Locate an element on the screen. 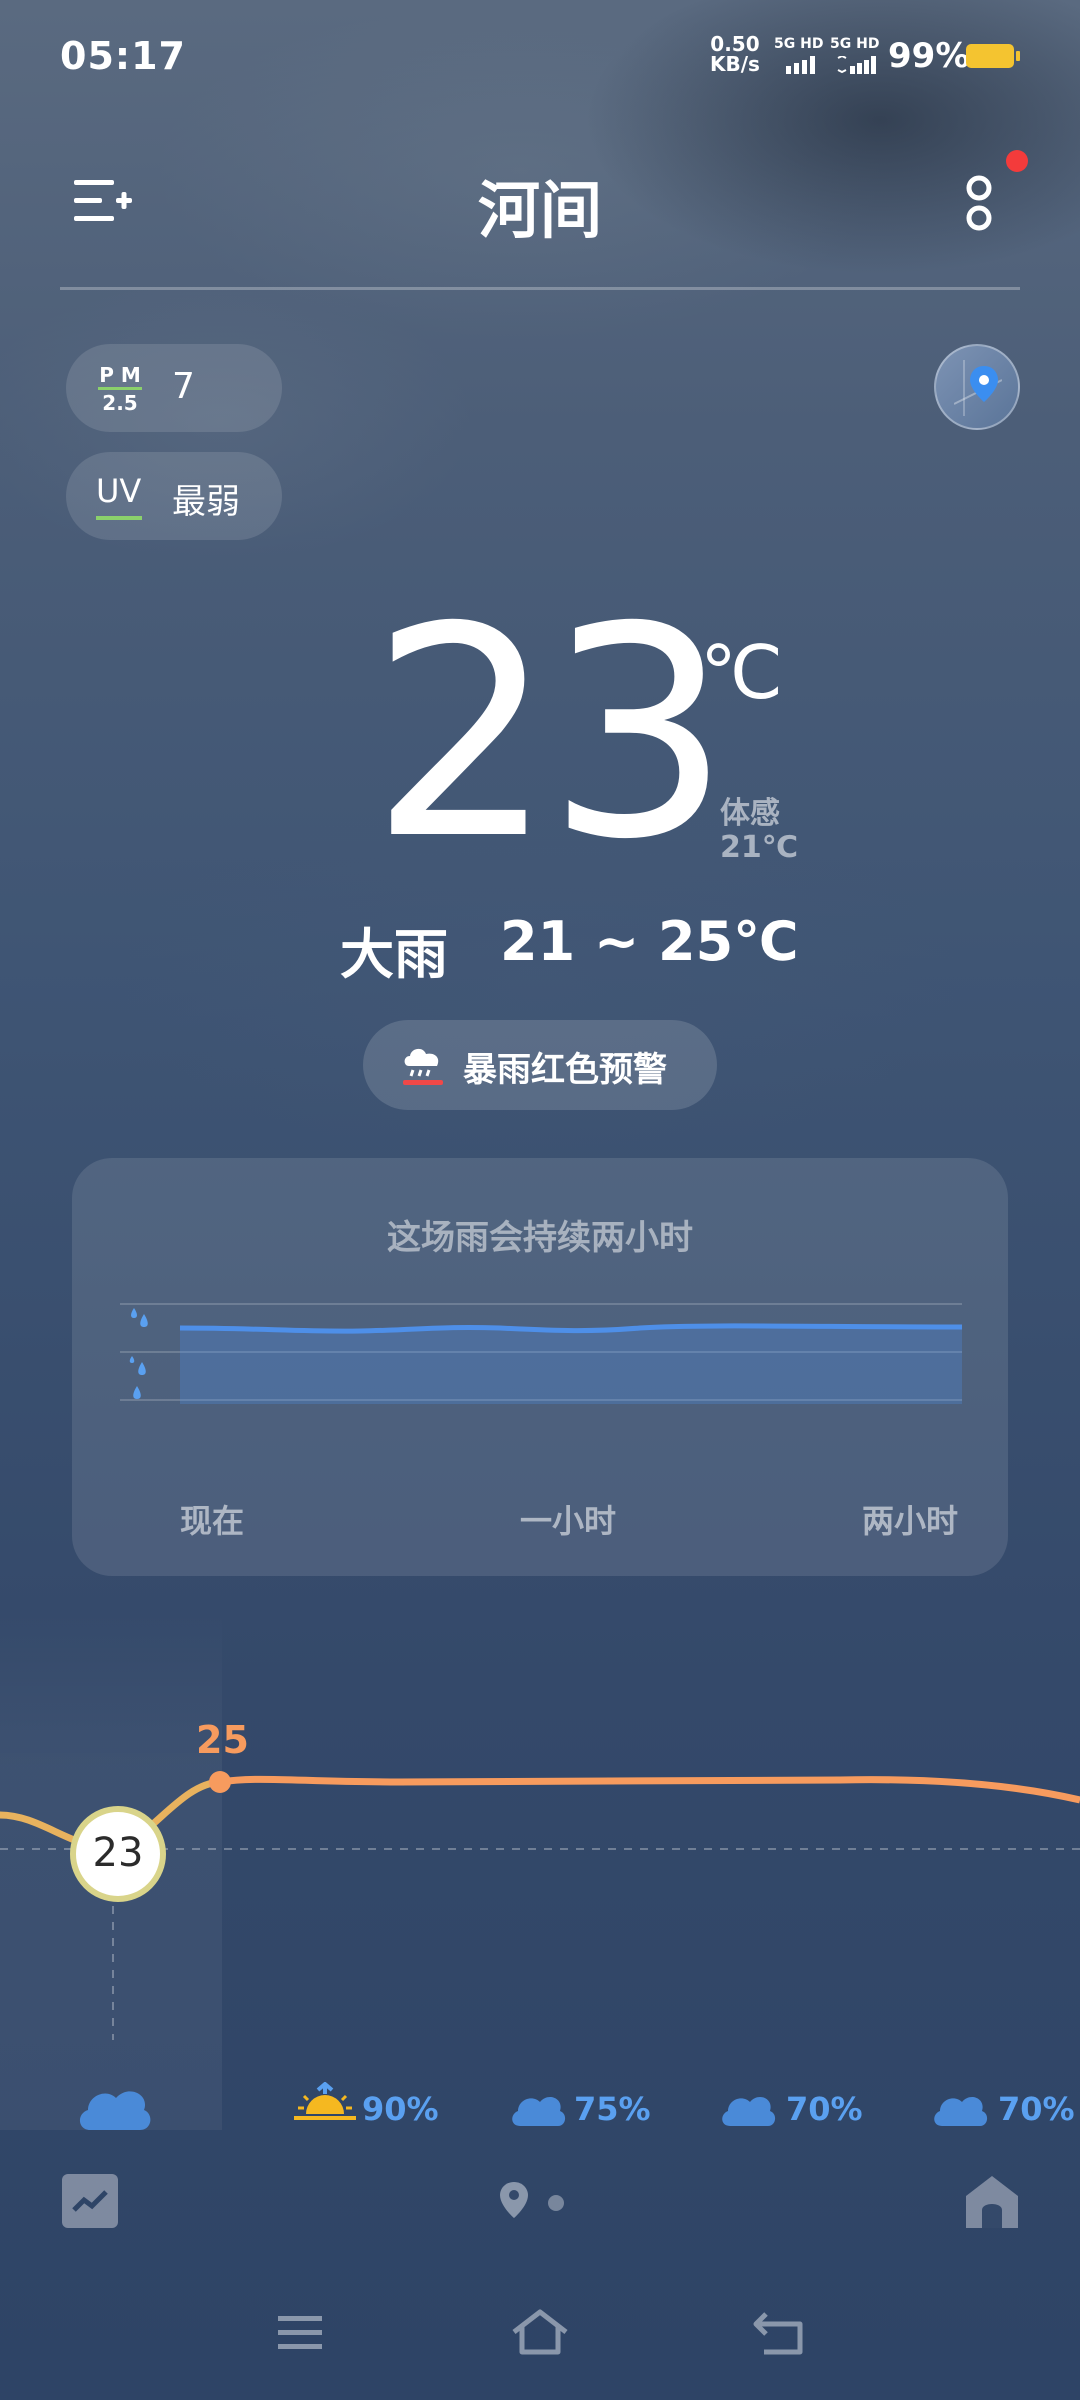  feels-like-value: 21℃ is located at coordinates (759, 847).